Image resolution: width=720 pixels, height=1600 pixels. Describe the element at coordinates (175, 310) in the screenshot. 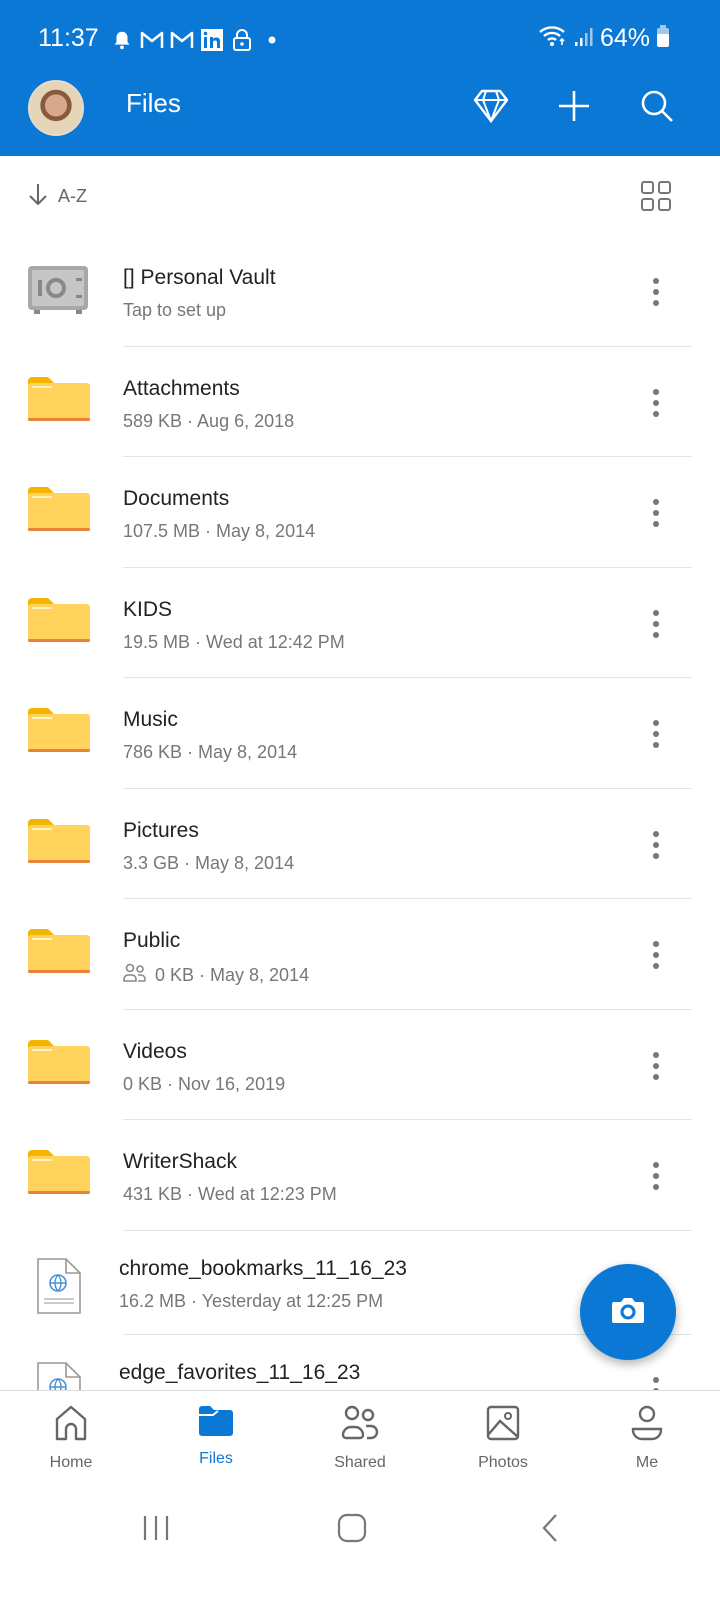

I see `item-meta: Tap to set up` at that location.